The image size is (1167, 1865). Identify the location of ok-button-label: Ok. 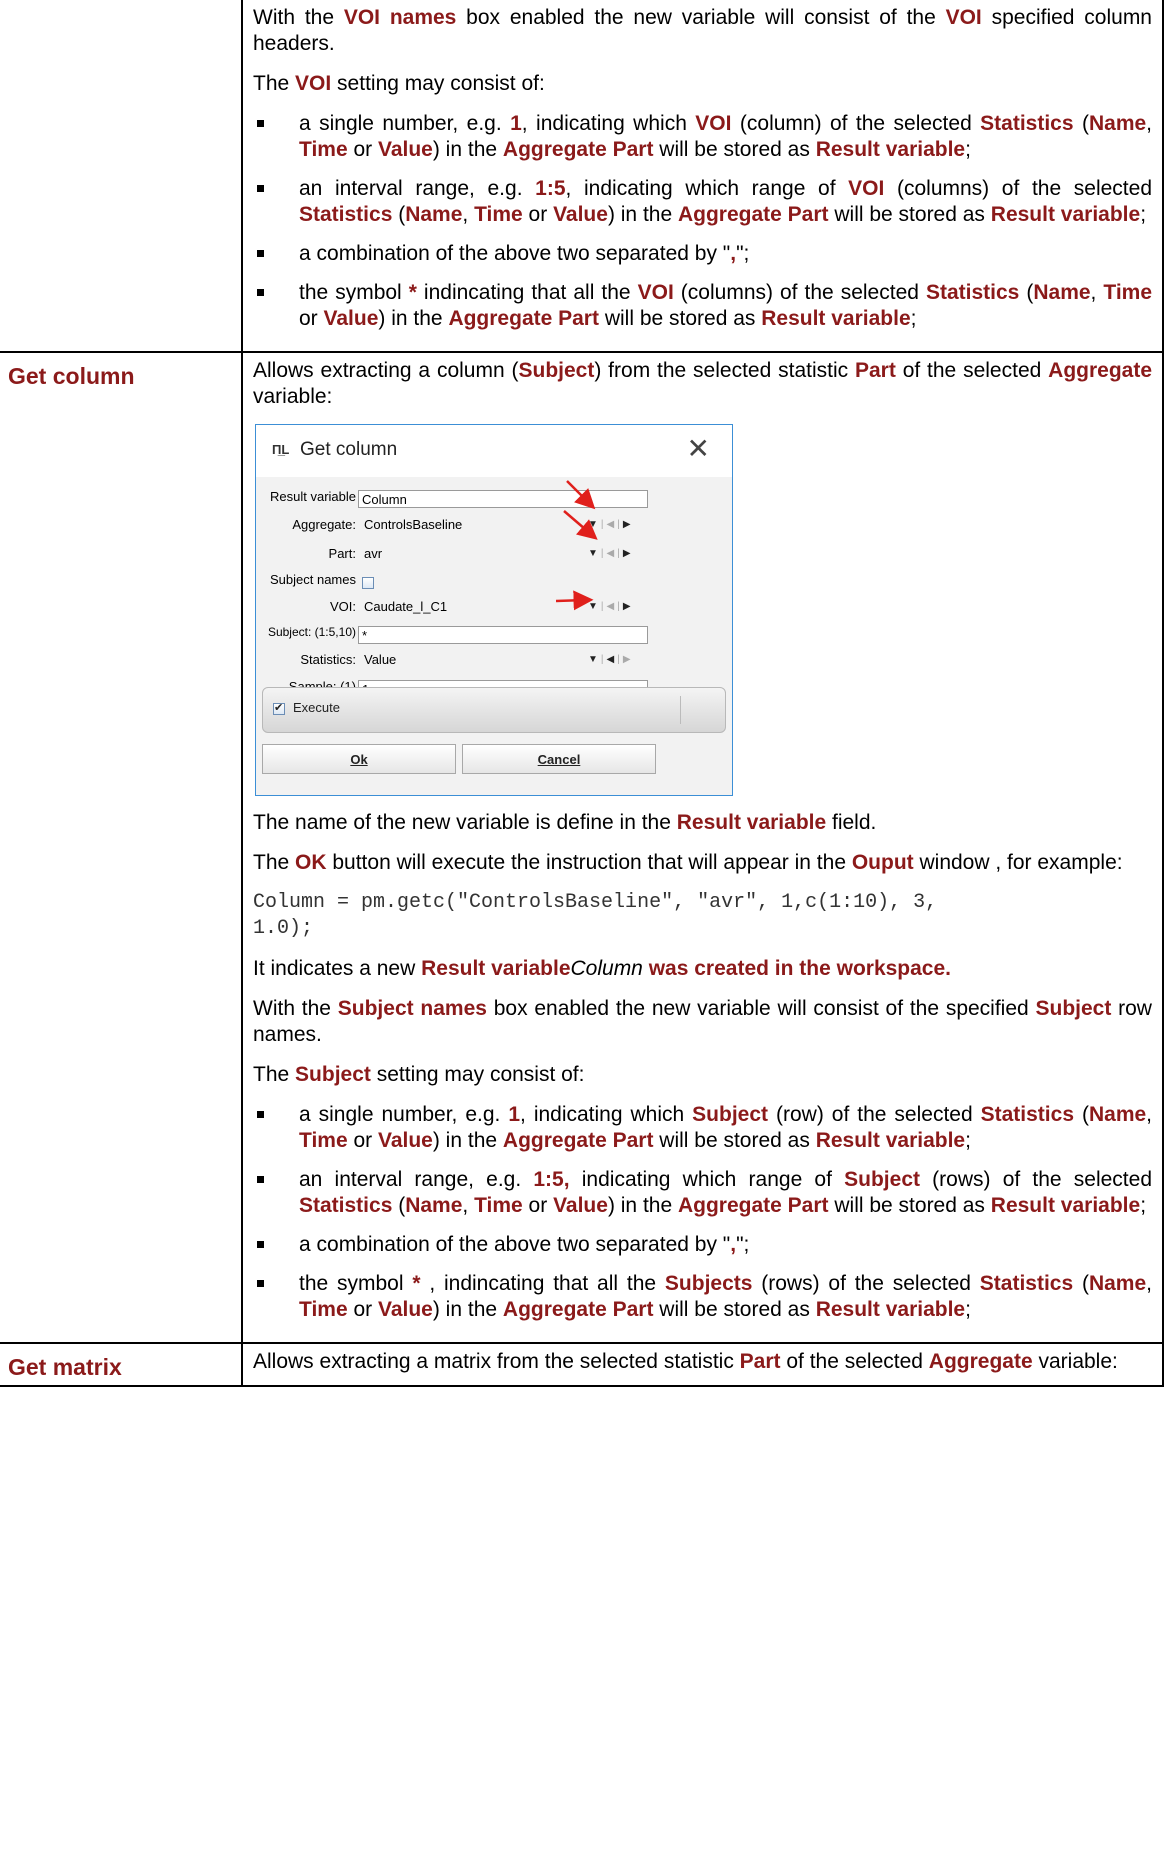
(359, 759).